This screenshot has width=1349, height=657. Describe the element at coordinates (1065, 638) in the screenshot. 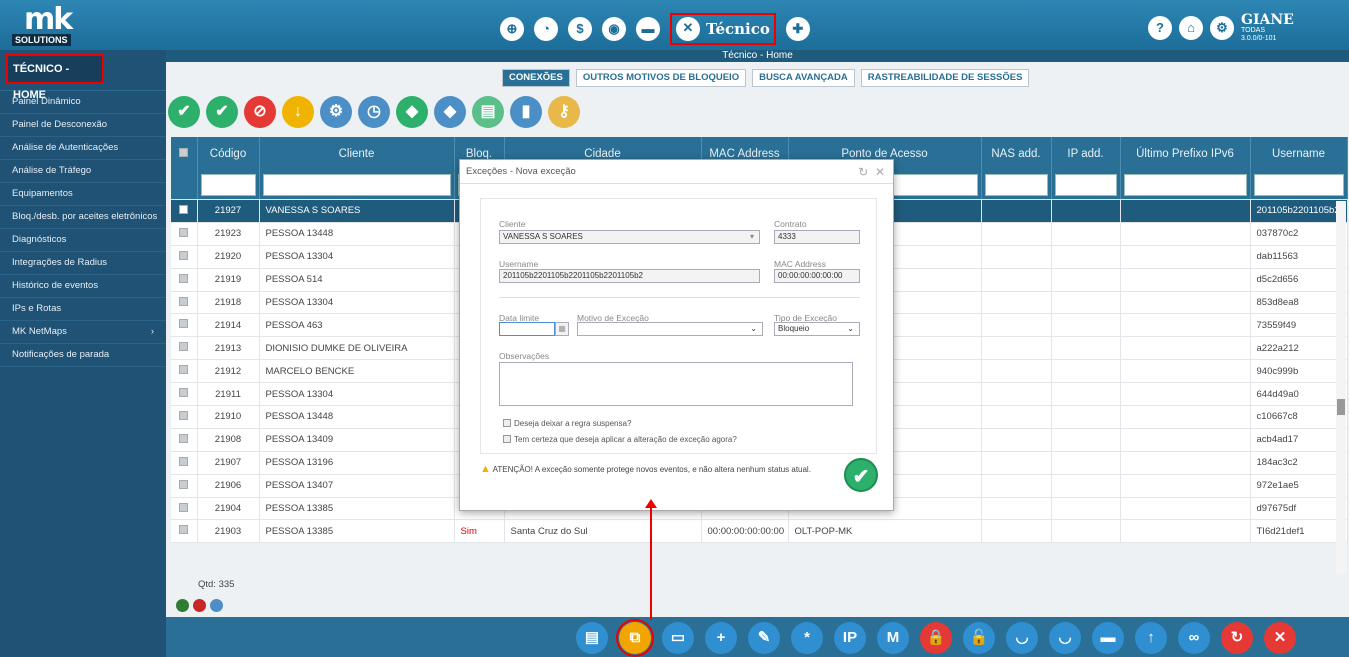

I see `wifi-2-icon: ◡` at that location.